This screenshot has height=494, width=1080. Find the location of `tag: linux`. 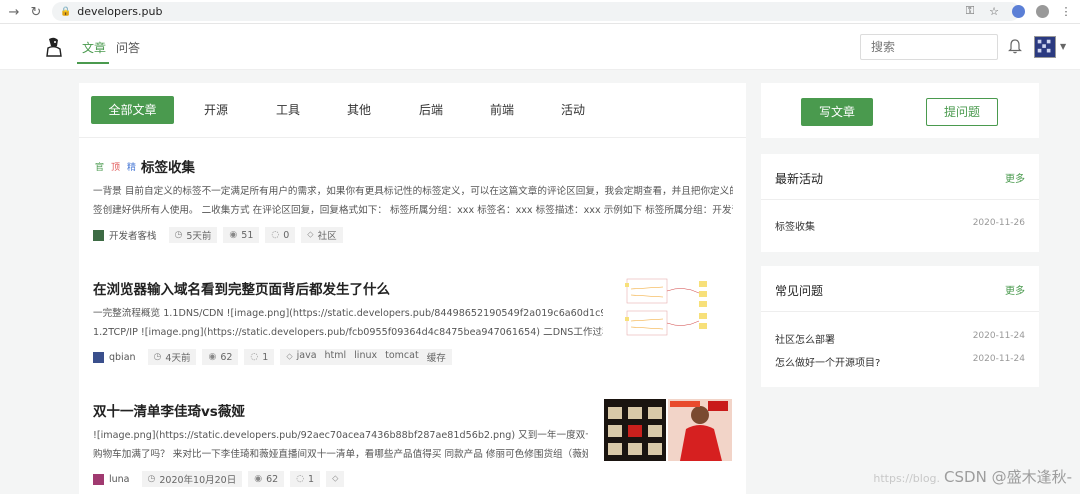

tag: linux is located at coordinates (365, 357).